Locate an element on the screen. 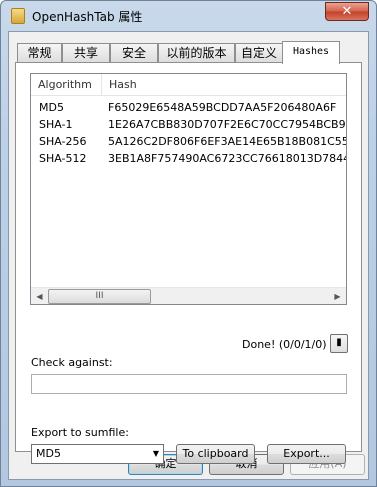  chevron-down-icon: ▼ is located at coordinates (155, 453).